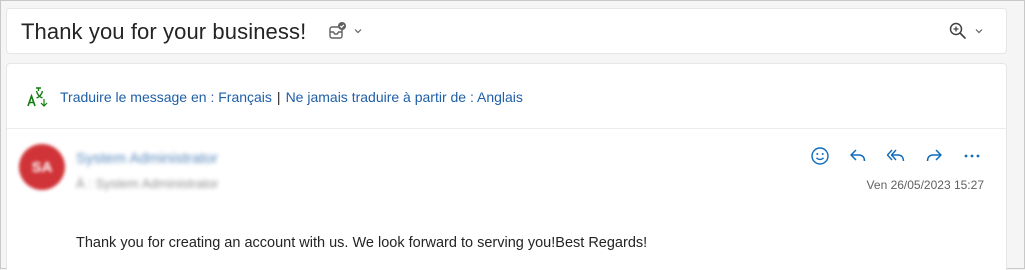 This screenshot has width=1025, height=270. I want to click on zoom-button, so click(966, 31).